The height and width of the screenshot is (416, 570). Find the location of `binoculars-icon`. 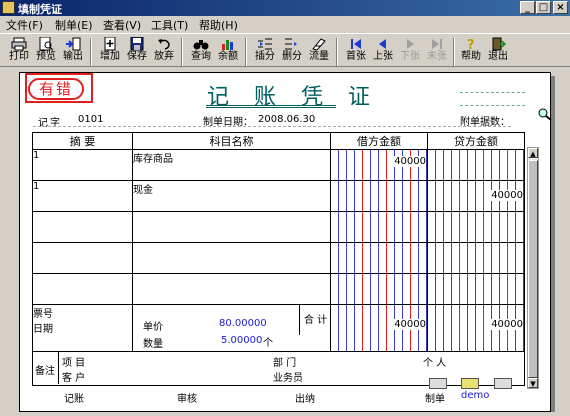

binoculars-icon is located at coordinates (201, 45).